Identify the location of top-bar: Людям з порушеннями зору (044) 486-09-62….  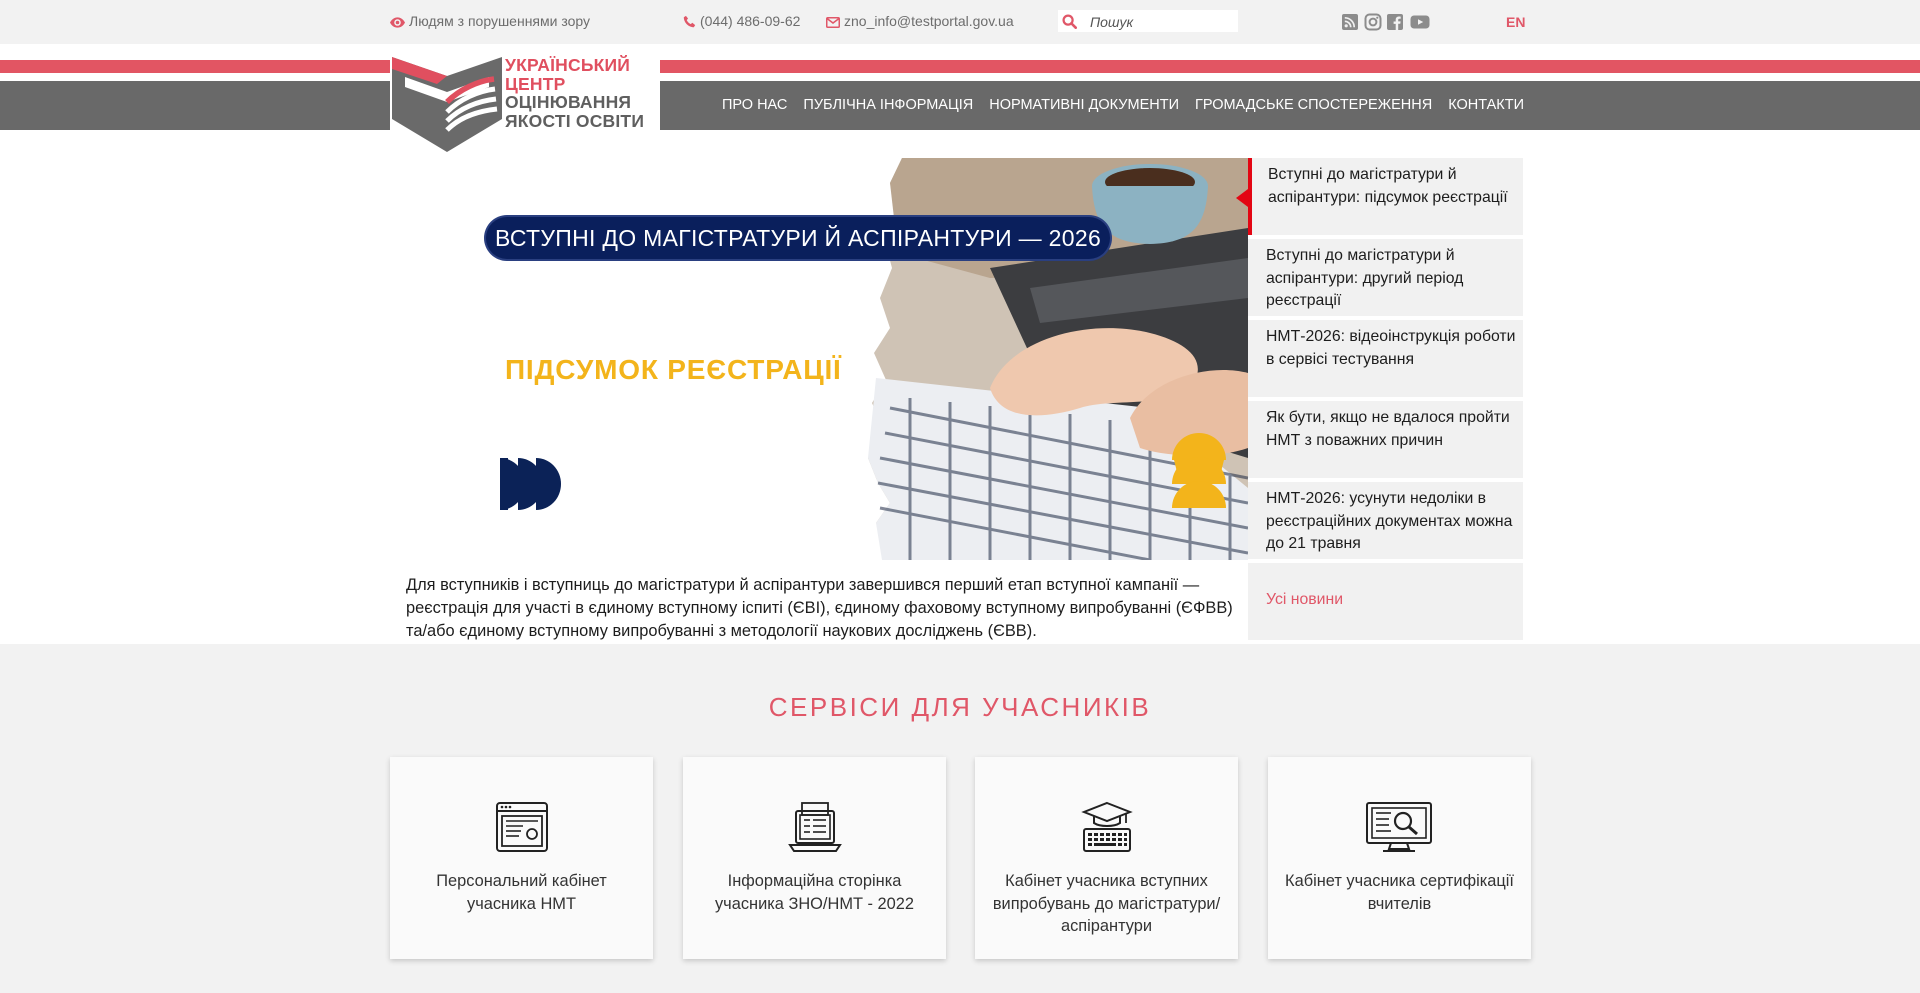
(960, 22).